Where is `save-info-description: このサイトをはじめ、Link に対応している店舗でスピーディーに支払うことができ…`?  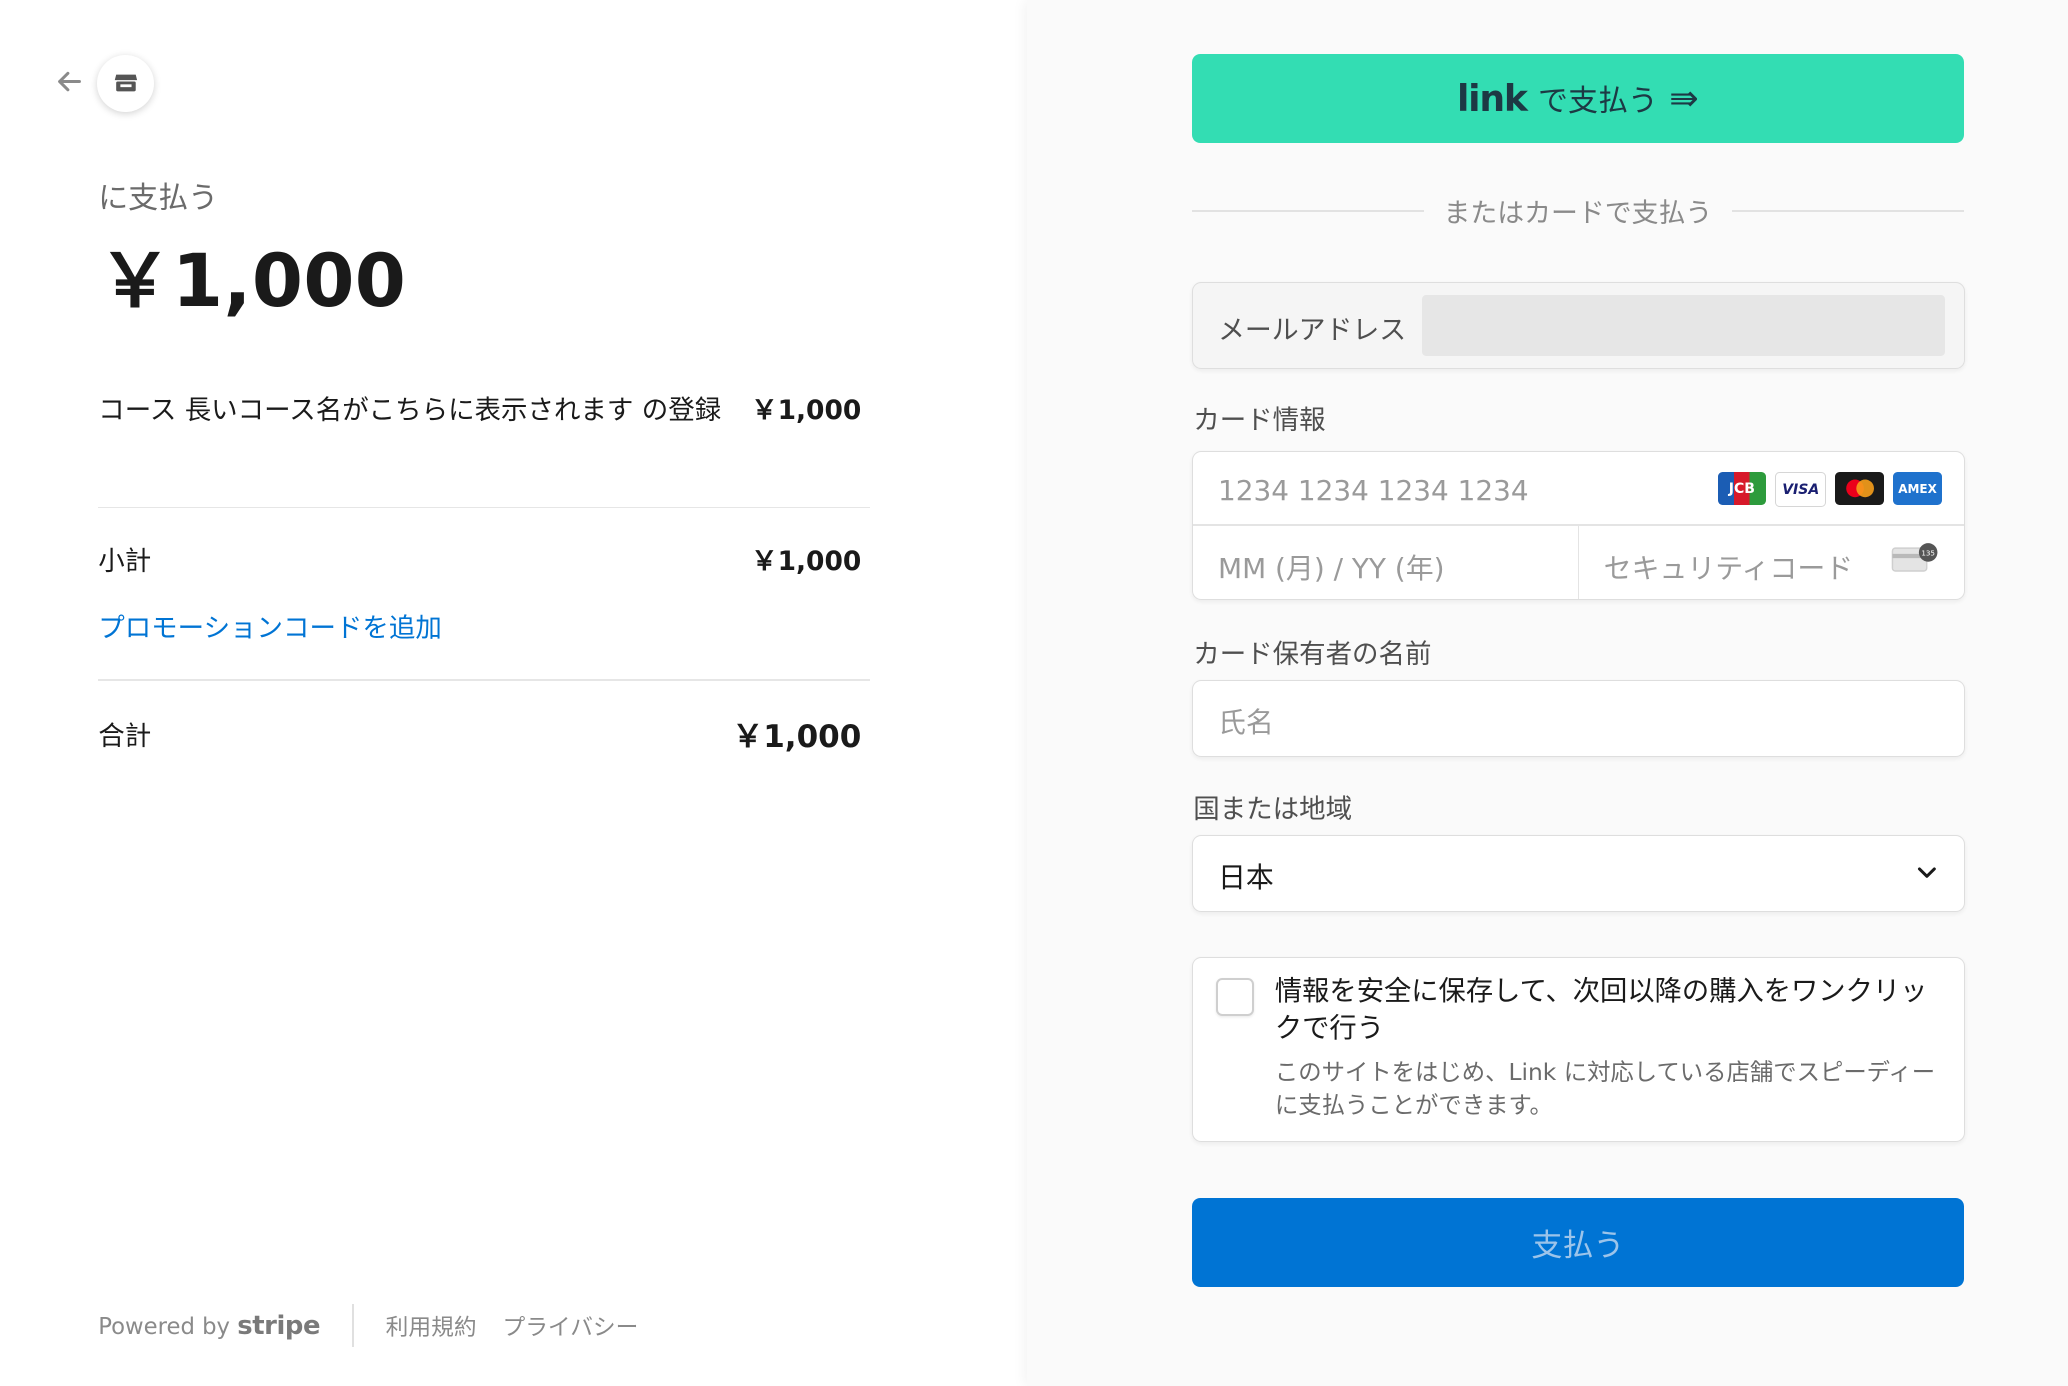
save-info-description: このサイトをはじめ、Link に対応している店舗でスピーディーに支払うことができ… is located at coordinates (1605, 1088).